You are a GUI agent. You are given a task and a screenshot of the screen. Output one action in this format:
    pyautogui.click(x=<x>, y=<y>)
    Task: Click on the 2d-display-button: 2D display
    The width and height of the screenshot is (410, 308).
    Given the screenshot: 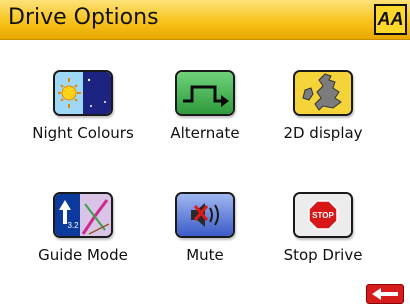 What is the action you would take?
    pyautogui.click(x=323, y=115)
    